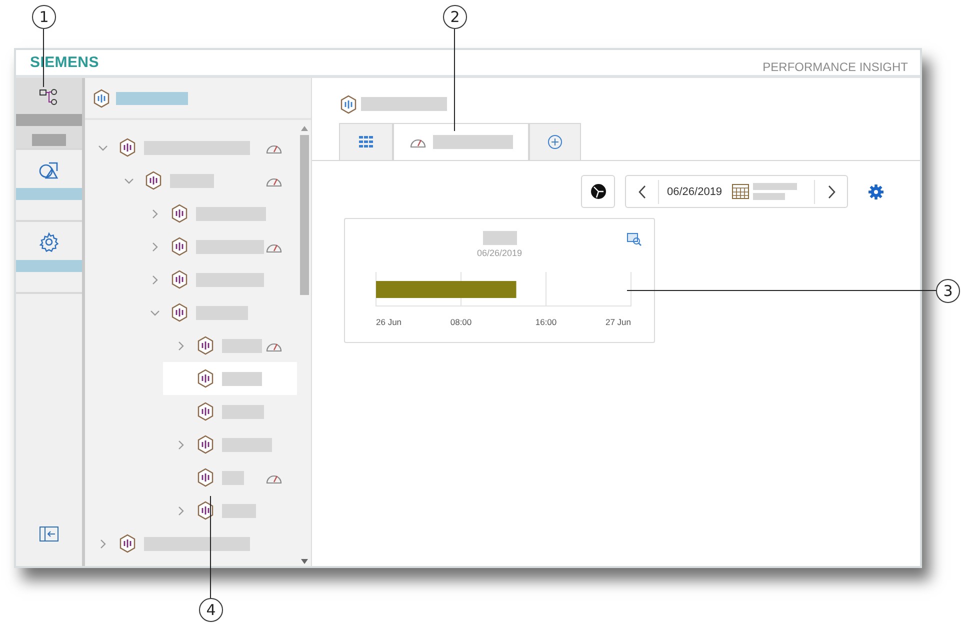 The image size is (965, 625). I want to click on shapes-icon, so click(49, 170).